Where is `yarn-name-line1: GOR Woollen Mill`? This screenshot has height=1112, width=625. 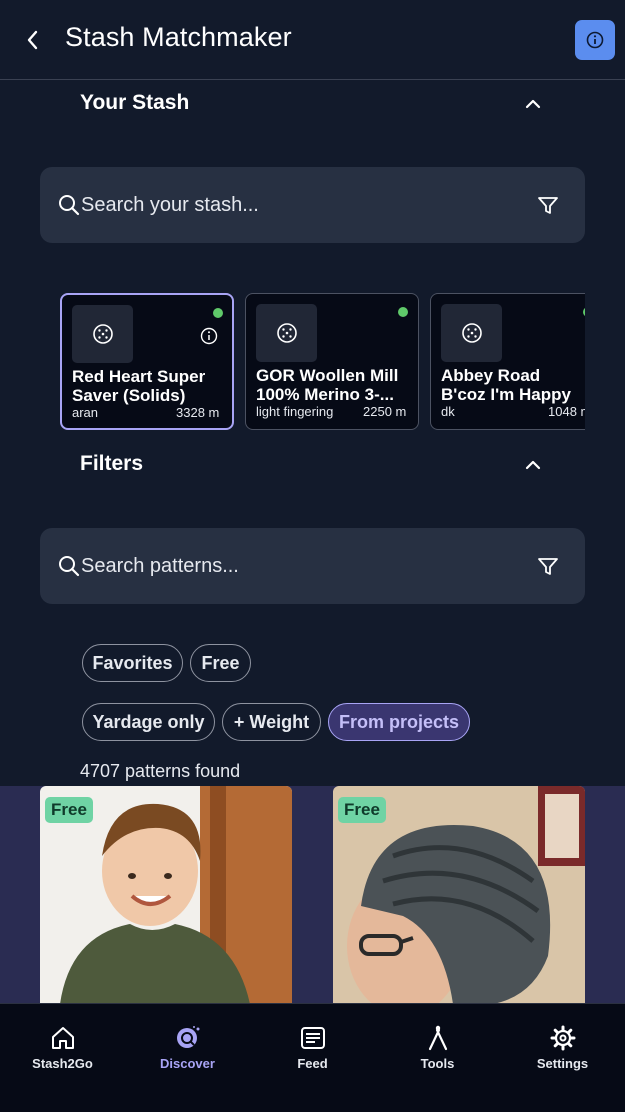 yarn-name-line1: GOR Woollen Mill is located at coordinates (327, 375).